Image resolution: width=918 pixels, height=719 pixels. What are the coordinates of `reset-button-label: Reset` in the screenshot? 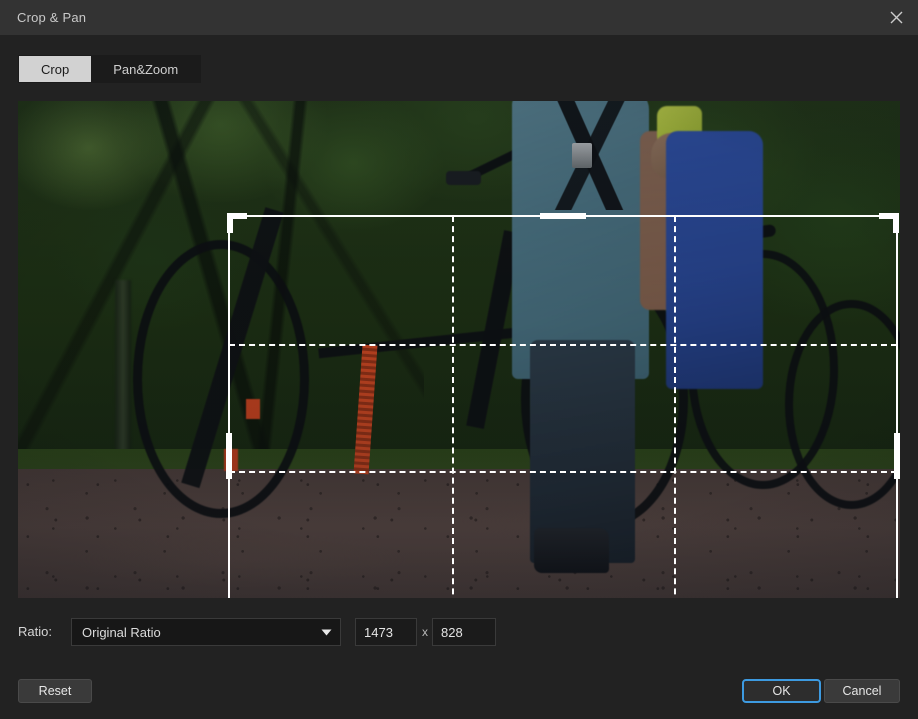 It's located at (55, 691).